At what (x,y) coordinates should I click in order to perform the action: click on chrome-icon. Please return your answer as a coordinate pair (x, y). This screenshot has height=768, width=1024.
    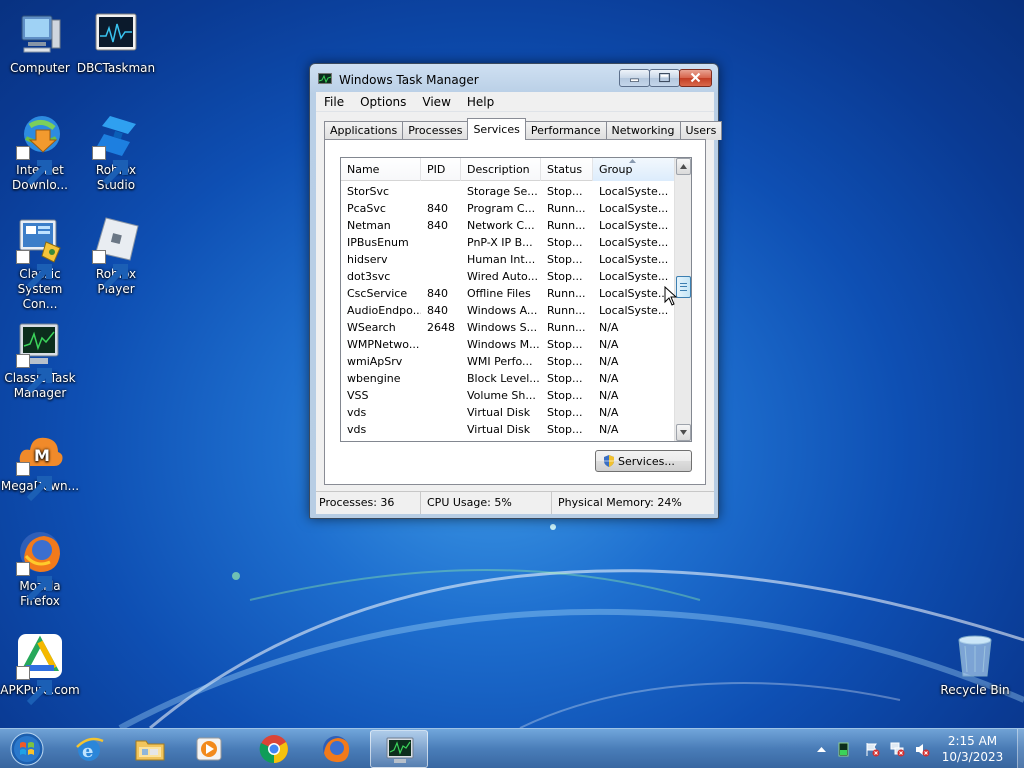
    Looking at the image, I should click on (273, 749).